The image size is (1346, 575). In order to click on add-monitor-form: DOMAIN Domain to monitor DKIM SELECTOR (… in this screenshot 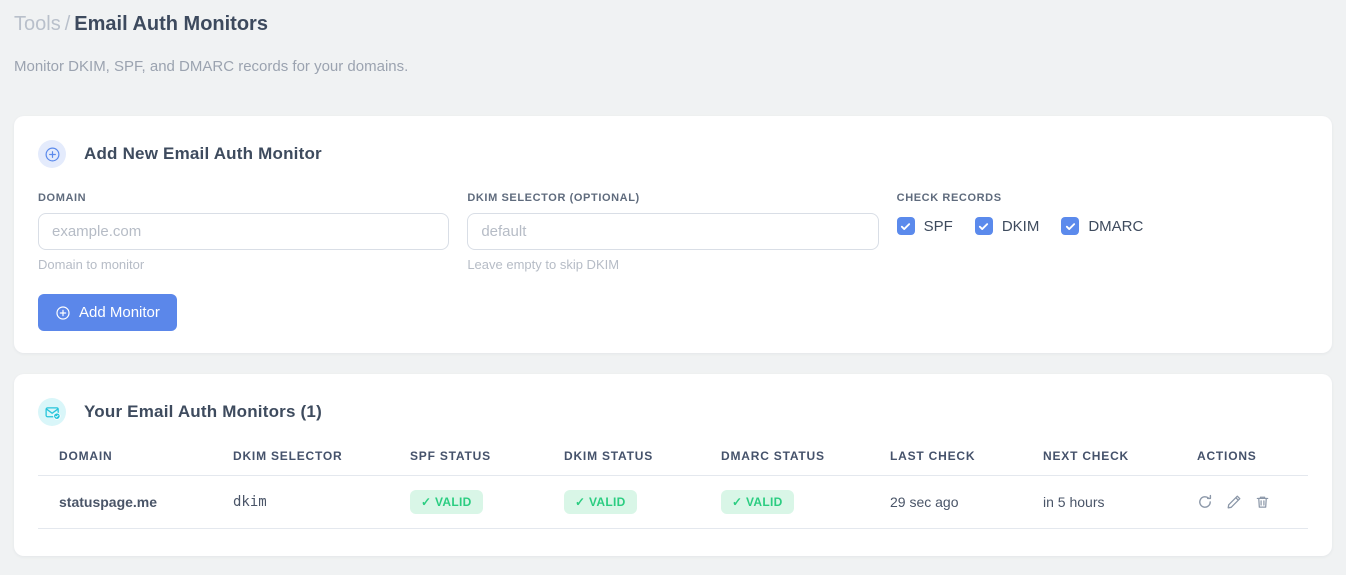, I will do `click(673, 232)`.